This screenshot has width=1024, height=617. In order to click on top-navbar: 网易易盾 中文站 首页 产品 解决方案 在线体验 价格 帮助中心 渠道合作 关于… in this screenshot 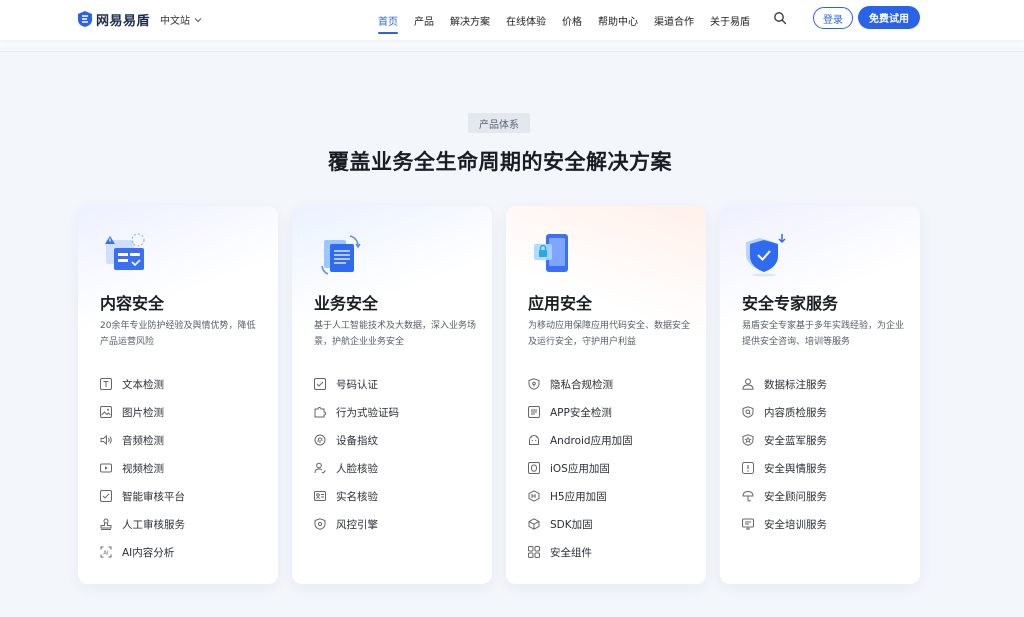, I will do `click(512, 20)`.